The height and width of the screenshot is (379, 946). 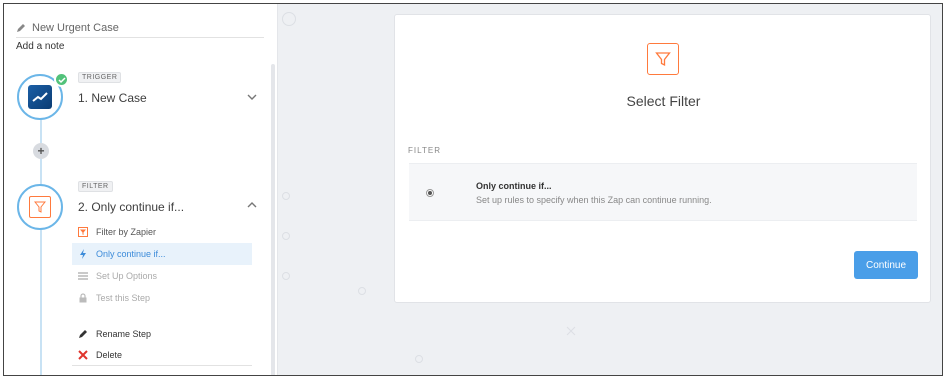 I want to click on option-radio, so click(x=430, y=193).